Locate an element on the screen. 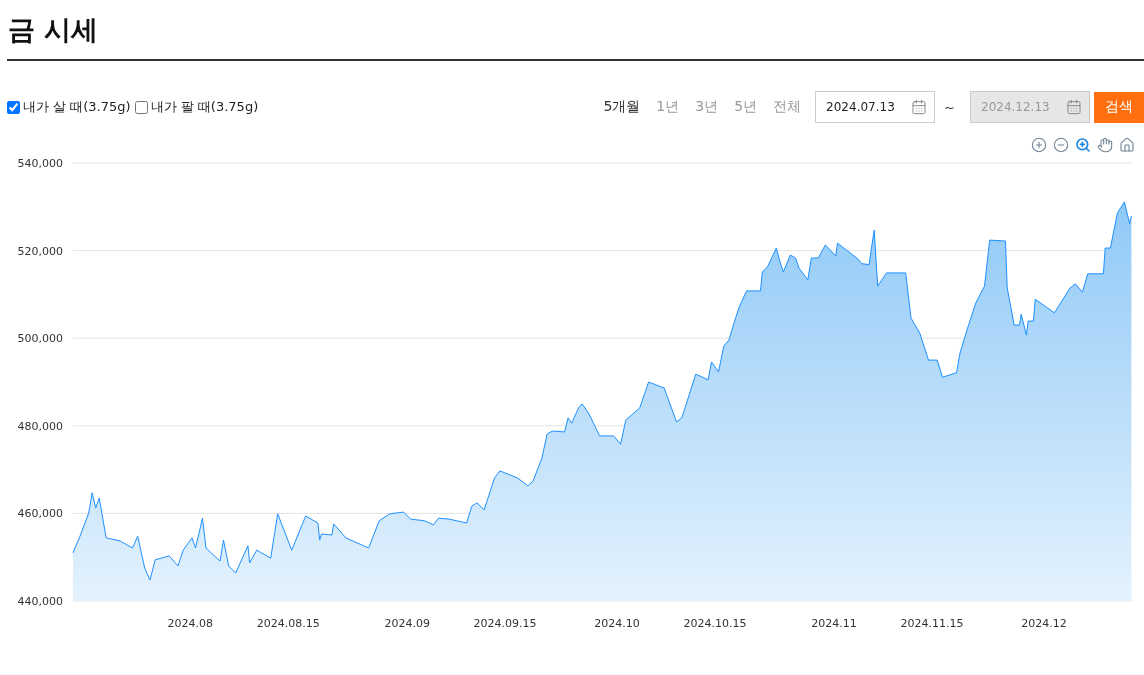 Image resolution: width=1144 pixels, height=675 pixels. checkbox-label: 내가 살 때(3.75g) is located at coordinates (77, 107).